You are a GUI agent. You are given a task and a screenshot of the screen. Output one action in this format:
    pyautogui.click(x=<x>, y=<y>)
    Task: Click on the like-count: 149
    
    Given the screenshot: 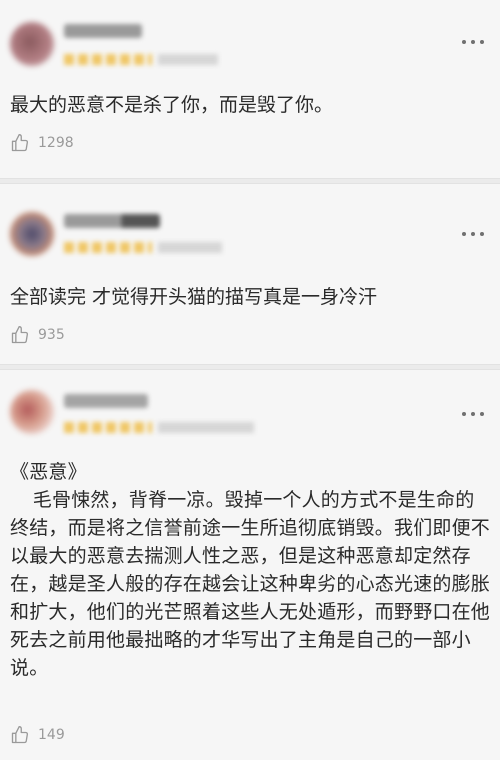 What is the action you would take?
    pyautogui.click(x=51, y=735)
    